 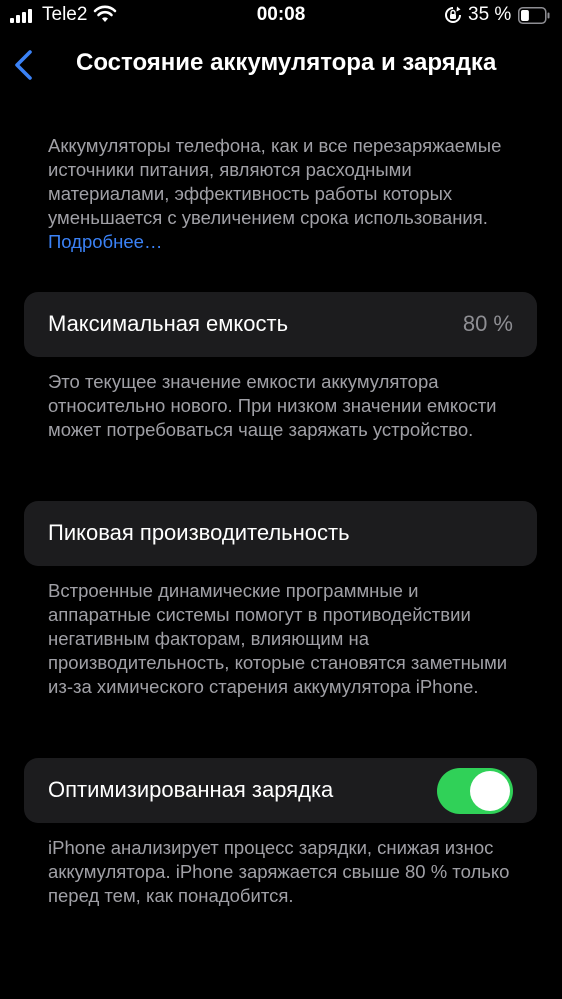 What do you see at coordinates (24, 65) in the screenshot?
I see `back-chevron-icon` at bounding box center [24, 65].